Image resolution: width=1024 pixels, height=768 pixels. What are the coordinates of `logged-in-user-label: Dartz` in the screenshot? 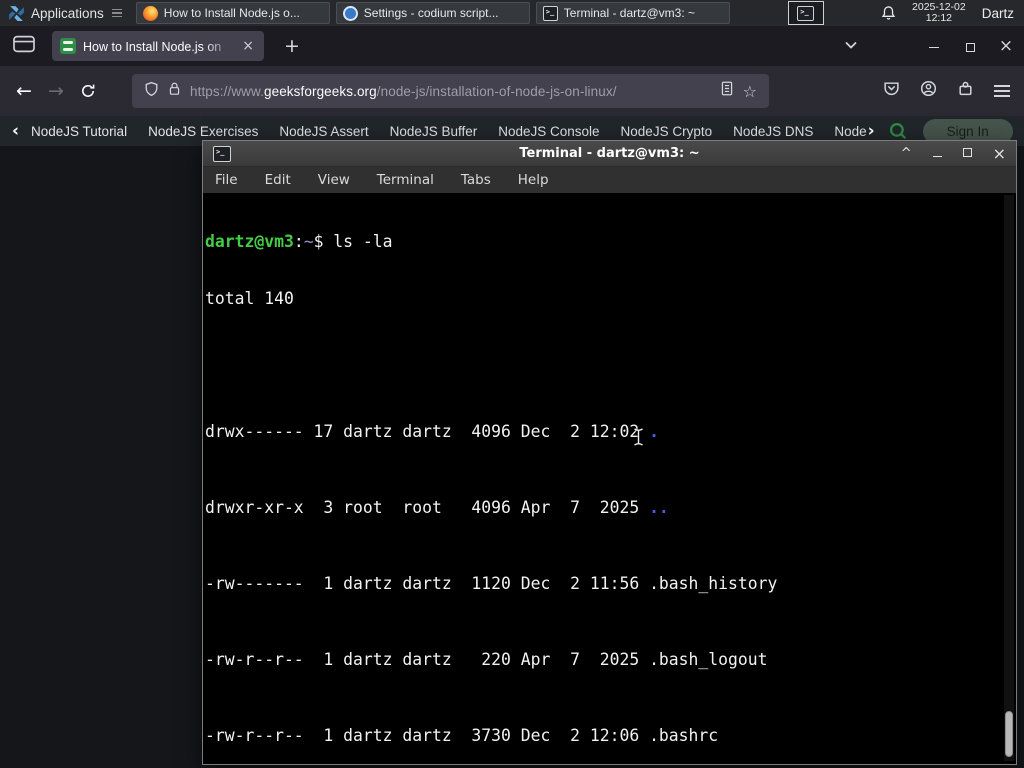 It's located at (997, 13).